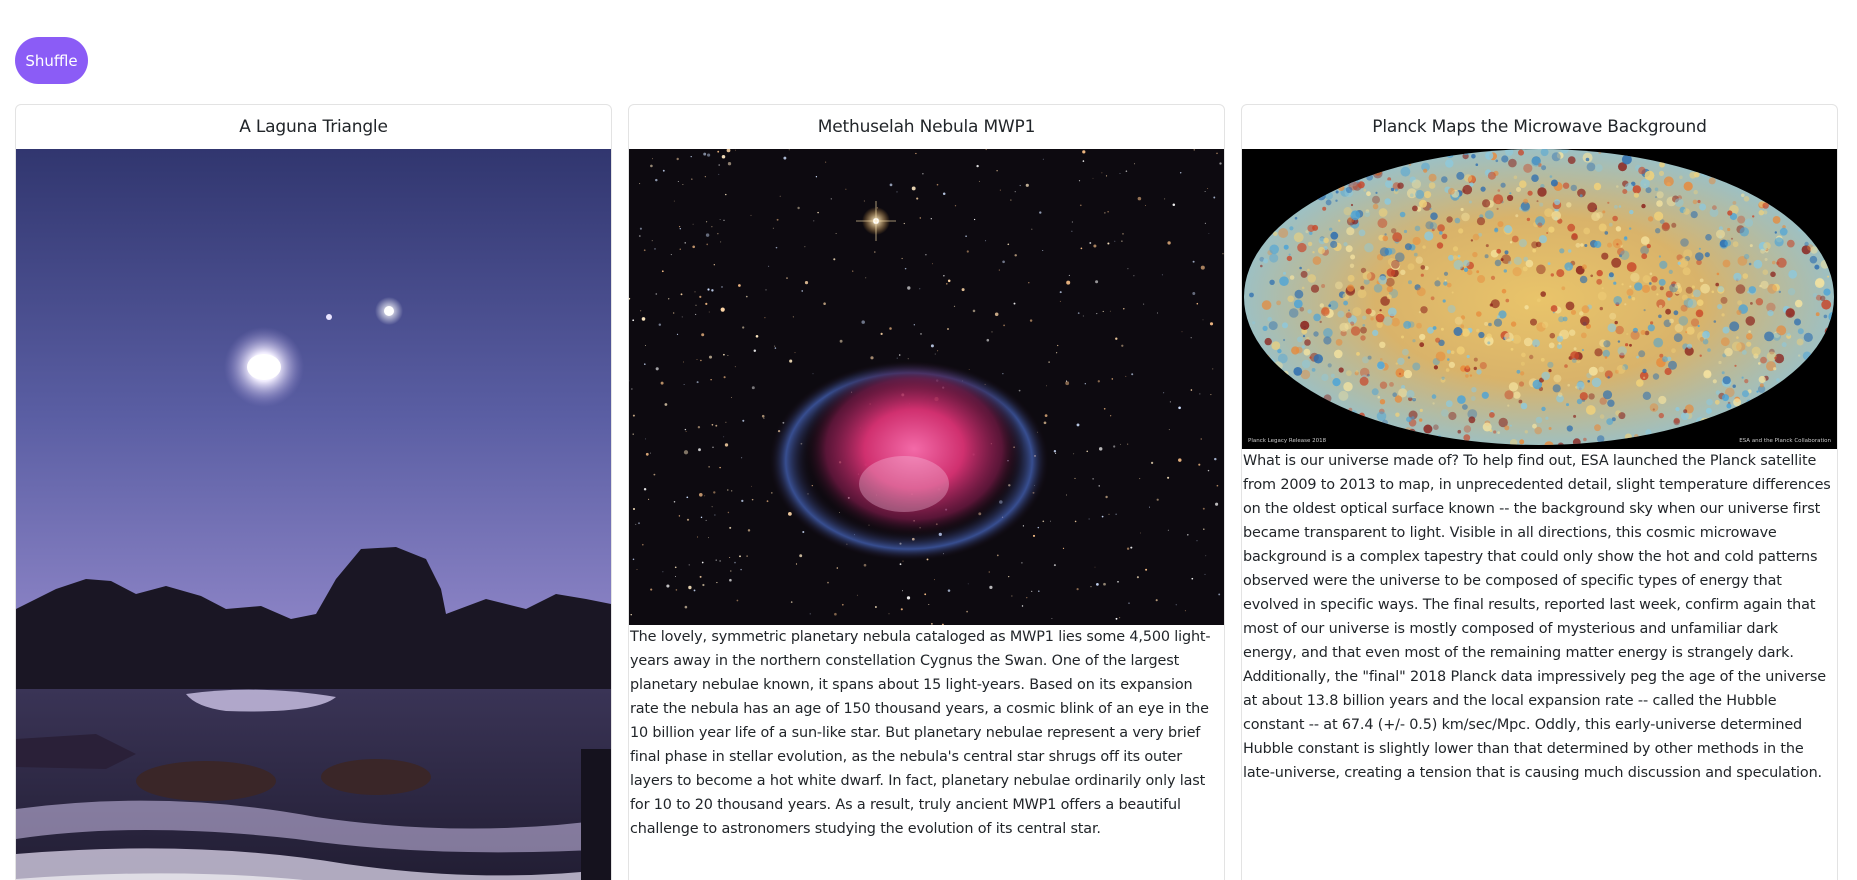  I want to click on card-title: Methuselah Nebula MWP1, so click(926, 127).